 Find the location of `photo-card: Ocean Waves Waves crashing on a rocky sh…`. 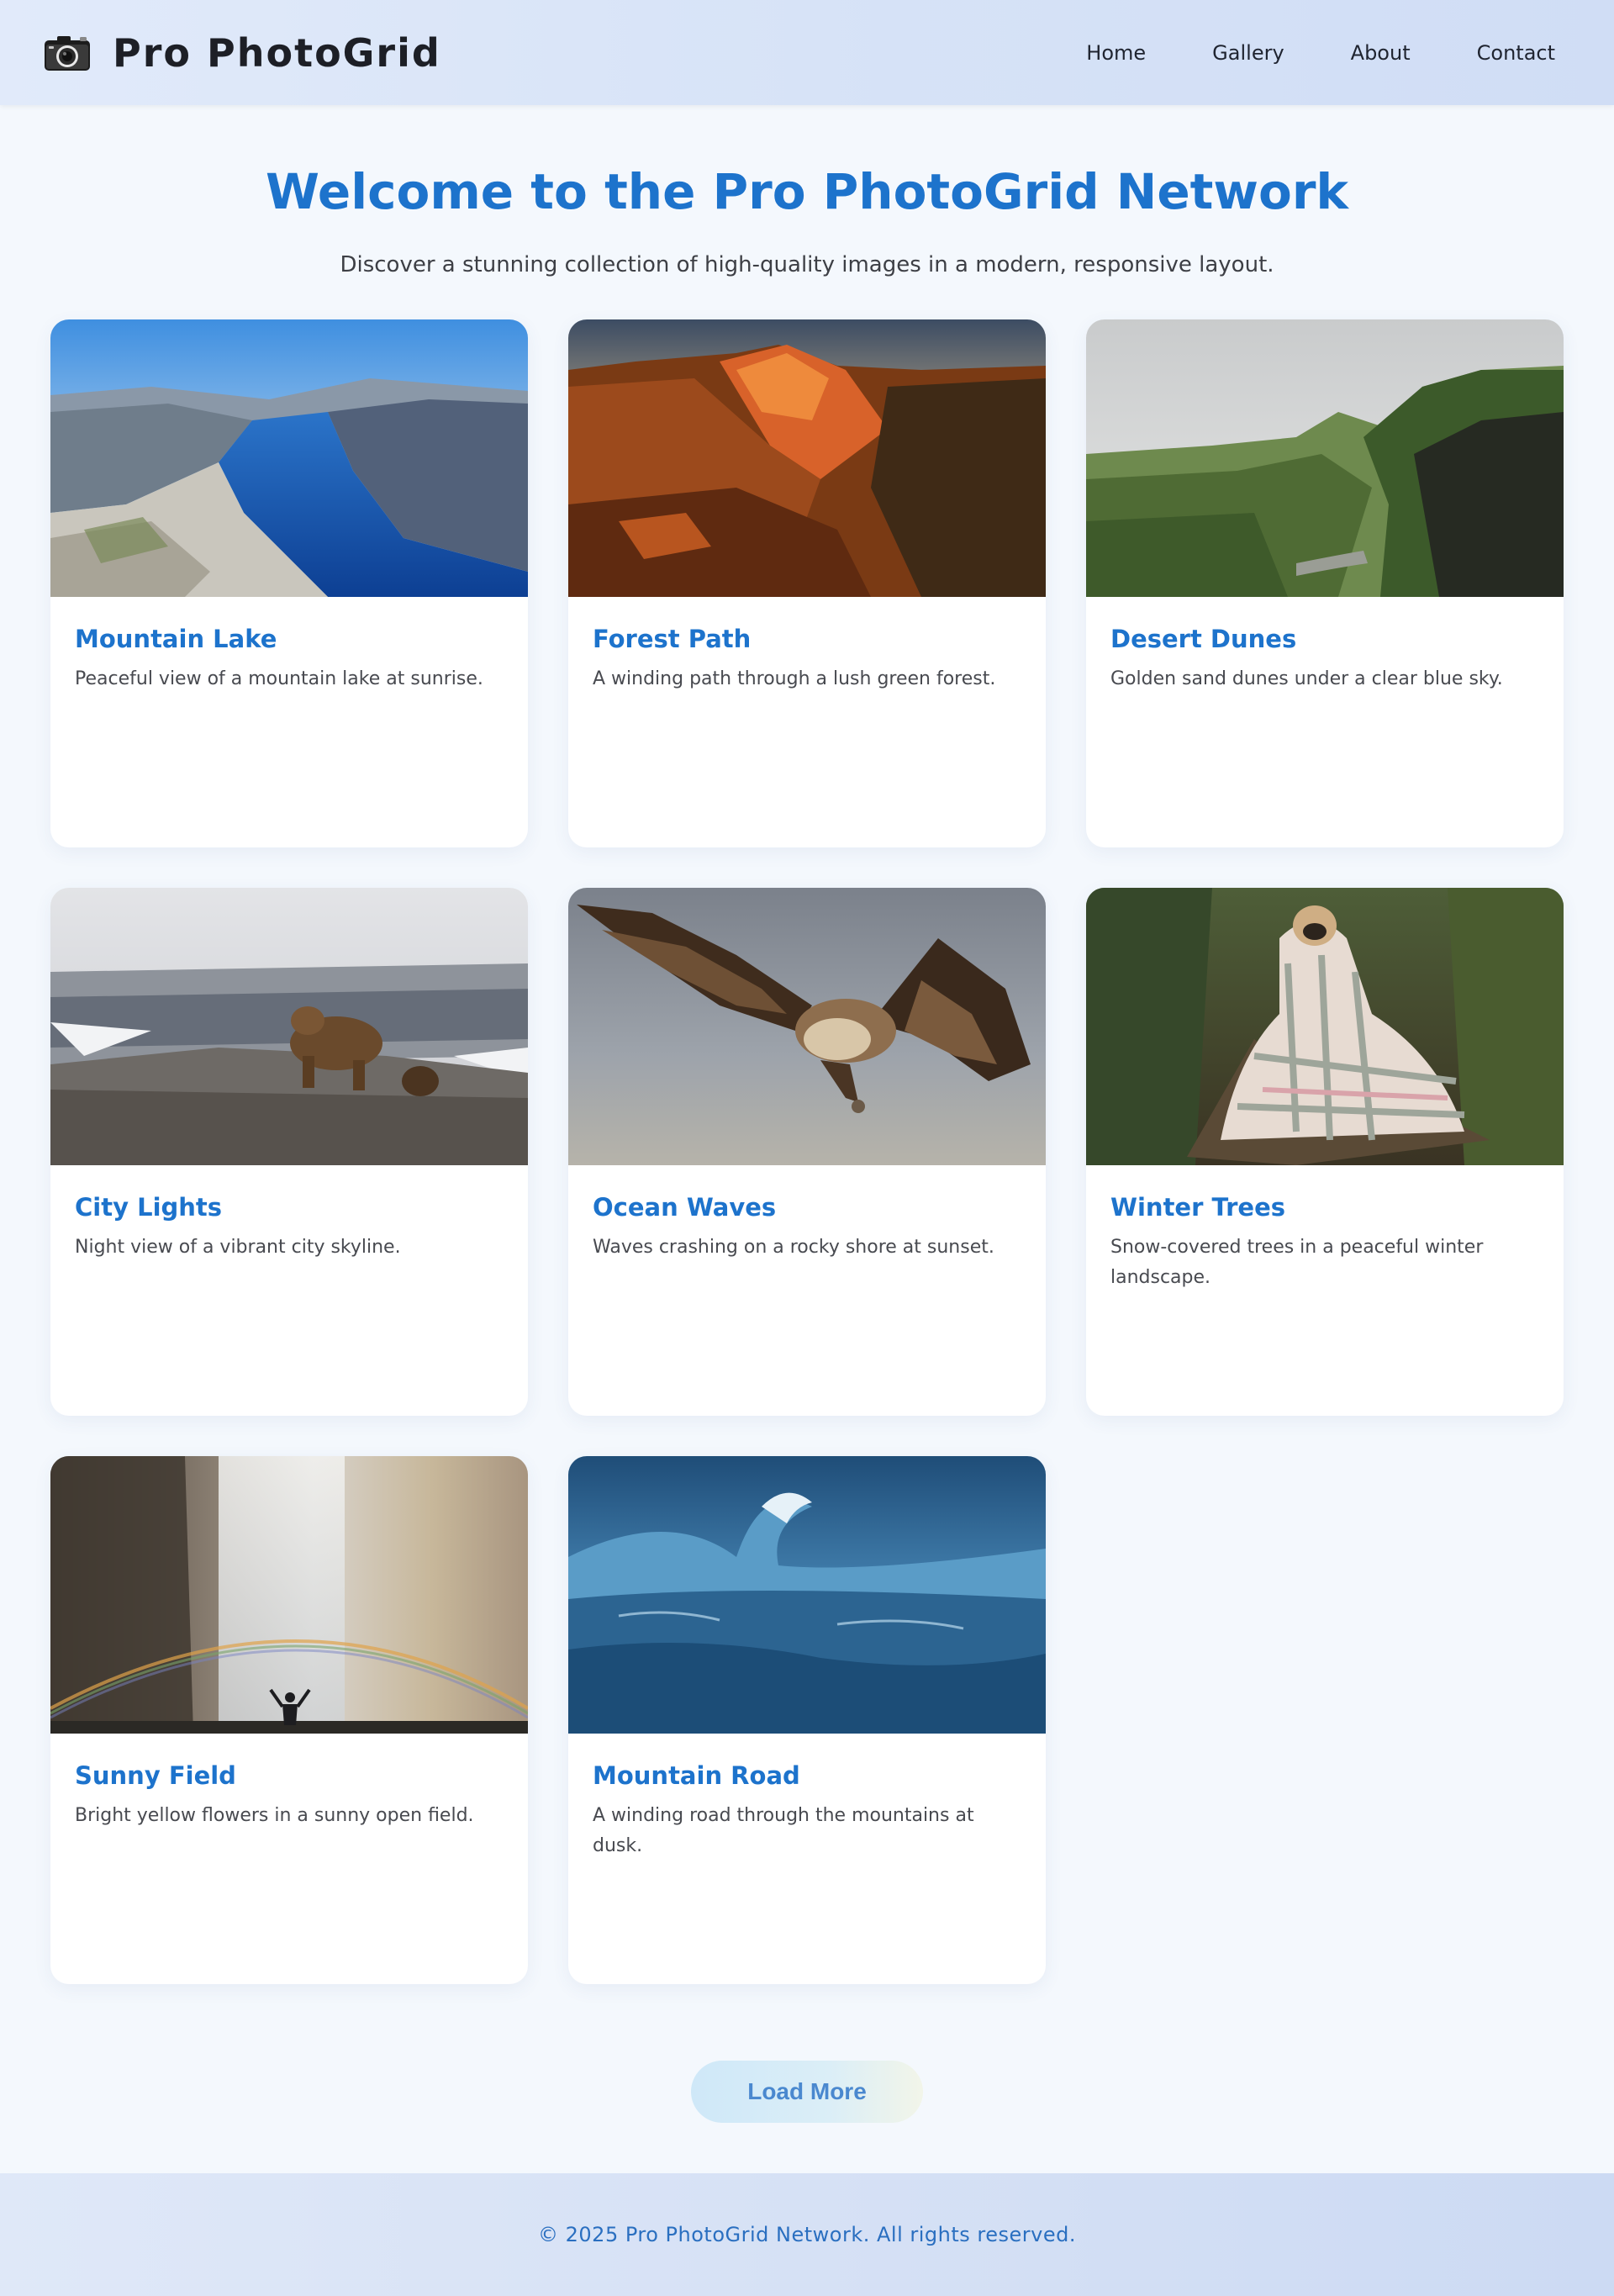

photo-card: Ocean Waves Waves crashing on a rocky sh… is located at coordinates (807, 1152).